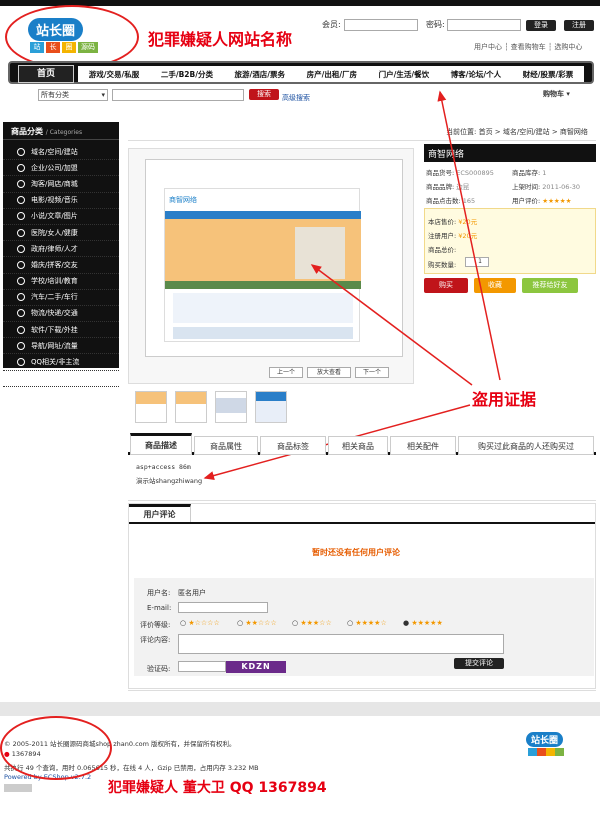 The width and height of the screenshot is (600, 834). Describe the element at coordinates (526, 445) in the screenshot. I see `tab-also-bought: 购买过此商品的人还购买过` at that location.